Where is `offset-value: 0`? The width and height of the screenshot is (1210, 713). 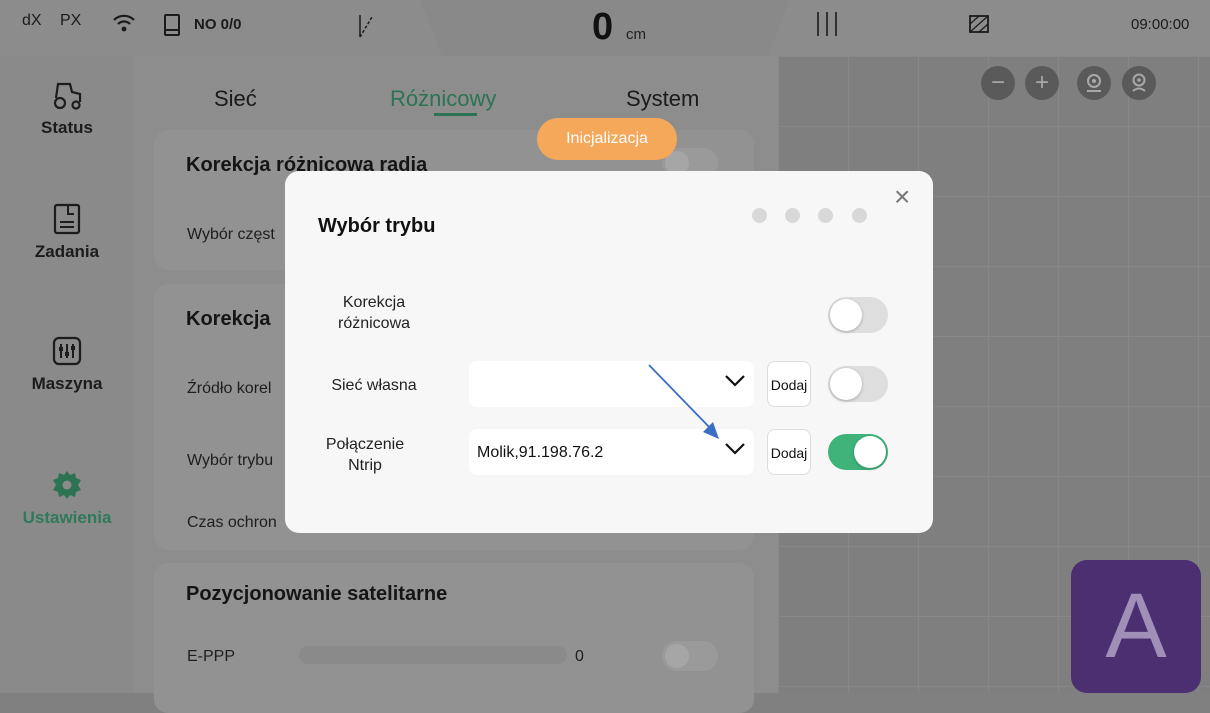
offset-value: 0 is located at coordinates (603, 27).